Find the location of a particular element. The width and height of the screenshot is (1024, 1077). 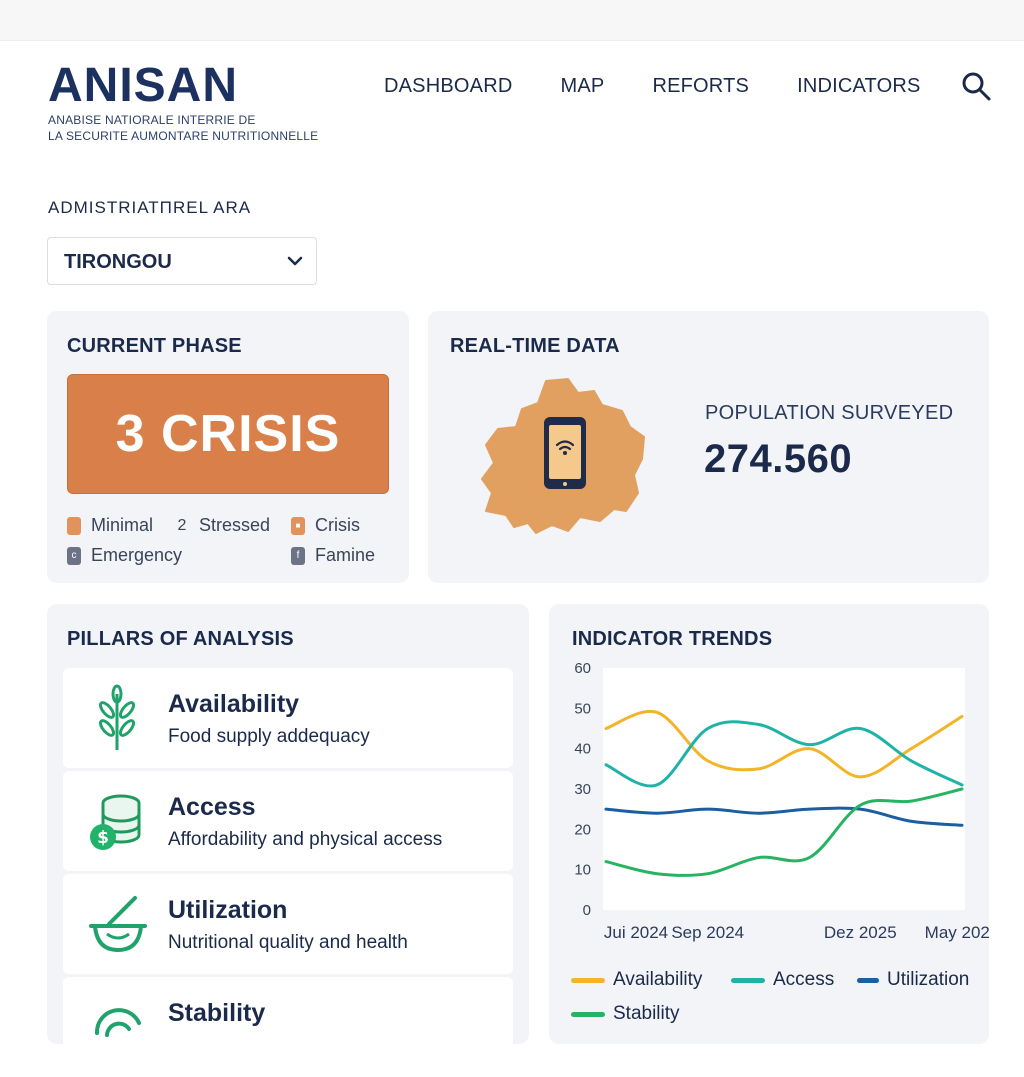

realtime-data-title: REAL-TIME DATA is located at coordinates (535, 346).